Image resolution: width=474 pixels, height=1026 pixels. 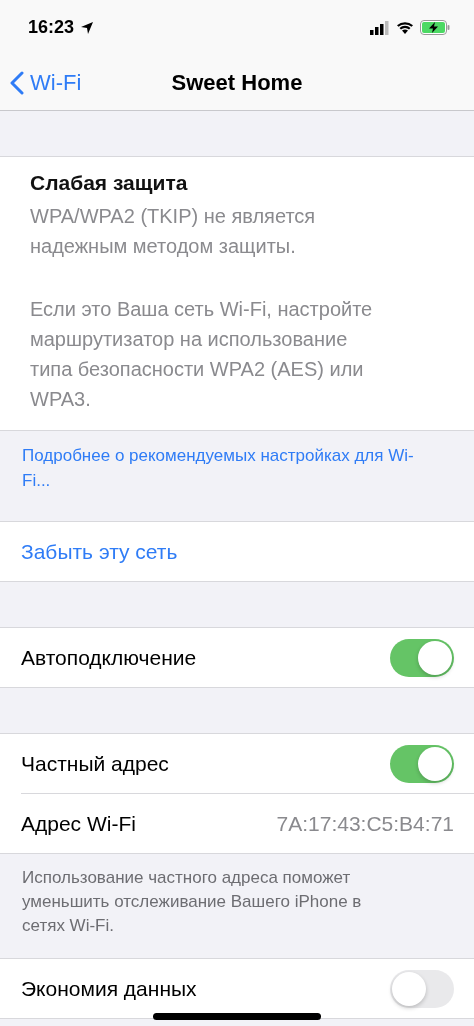 What do you see at coordinates (44, 82) in the screenshot?
I see `back-button: Wi-Fi` at bounding box center [44, 82].